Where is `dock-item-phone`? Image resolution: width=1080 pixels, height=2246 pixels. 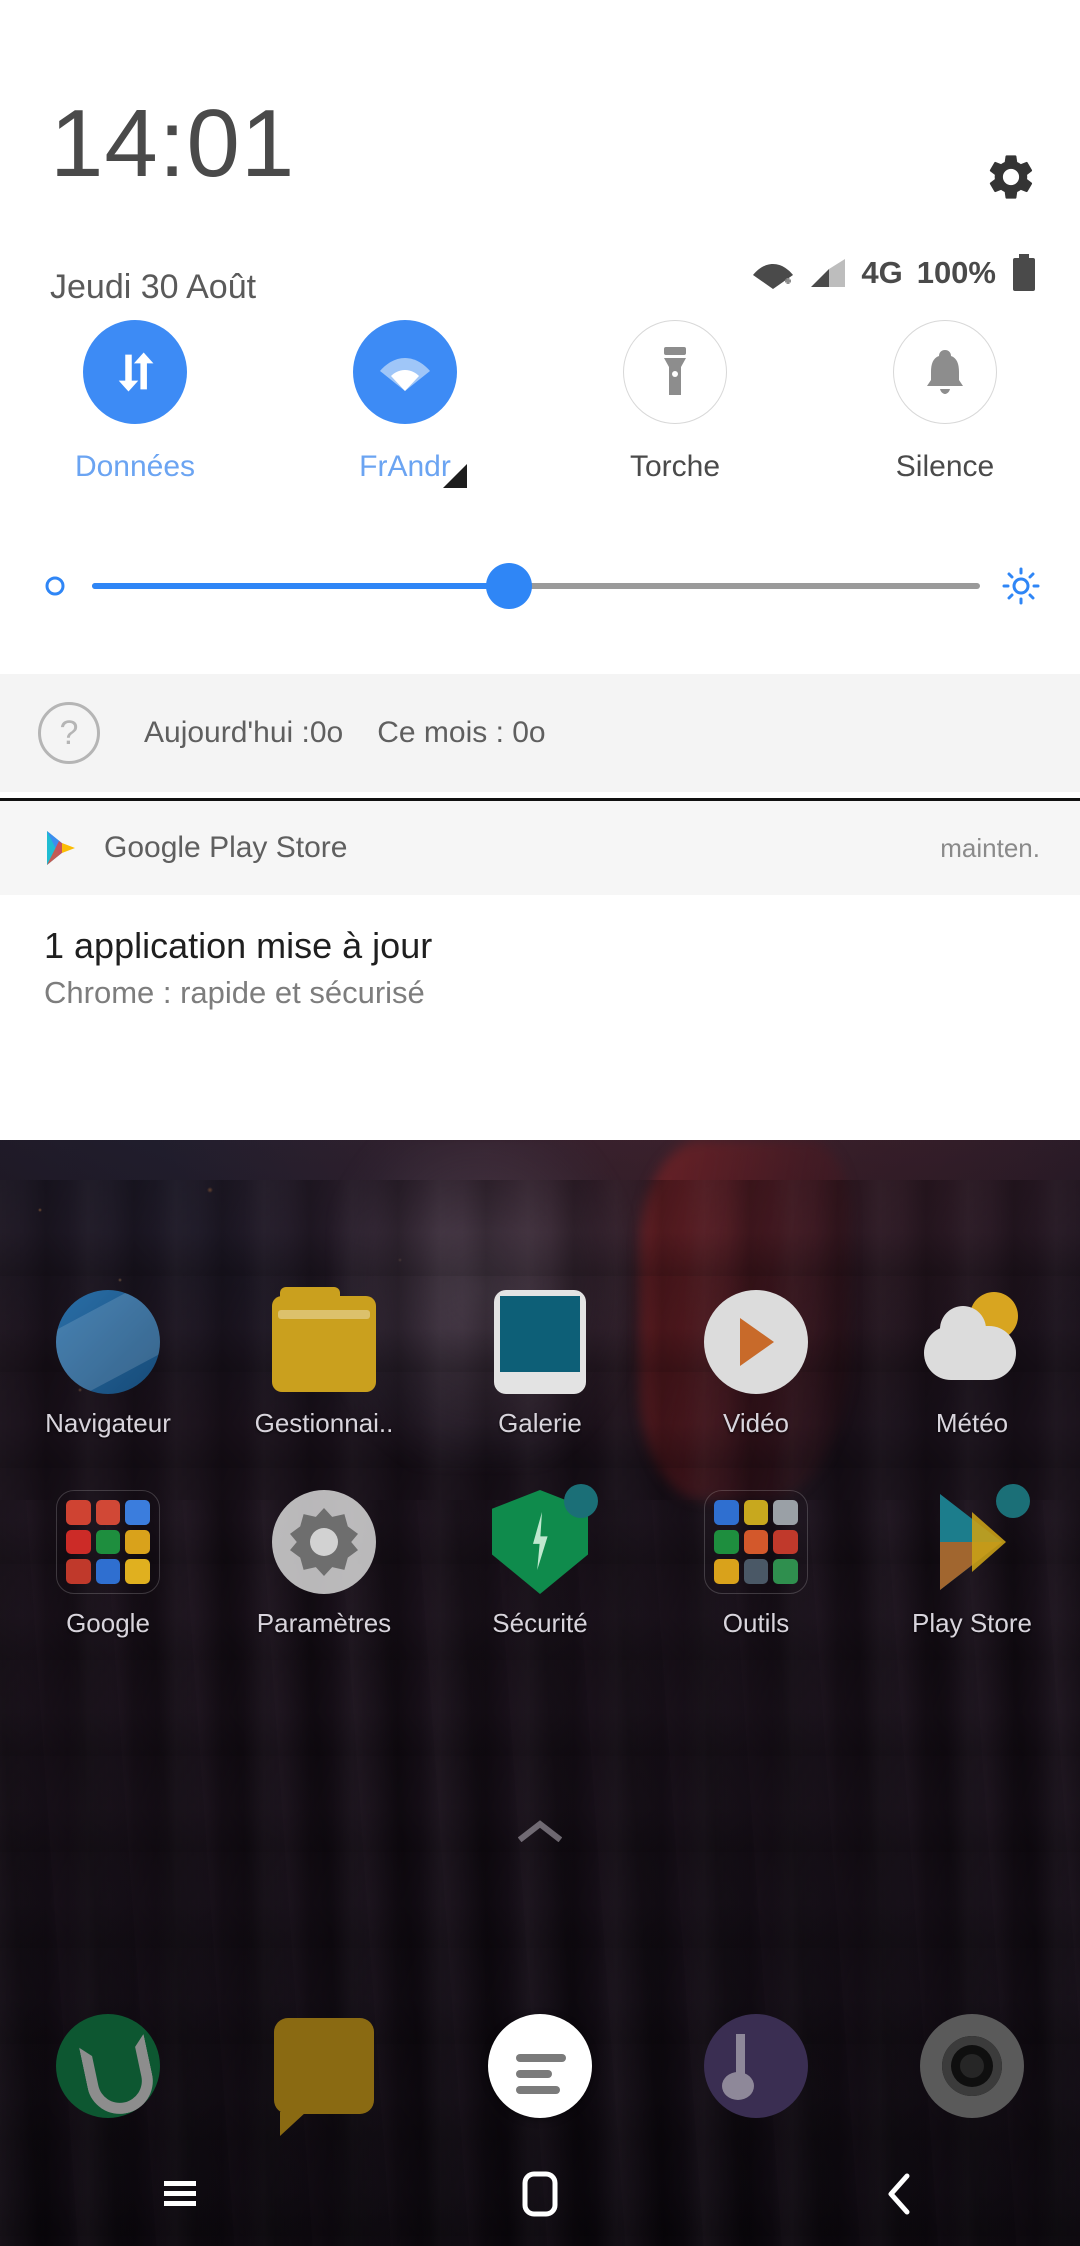 dock-item-phone is located at coordinates (108, 2066).